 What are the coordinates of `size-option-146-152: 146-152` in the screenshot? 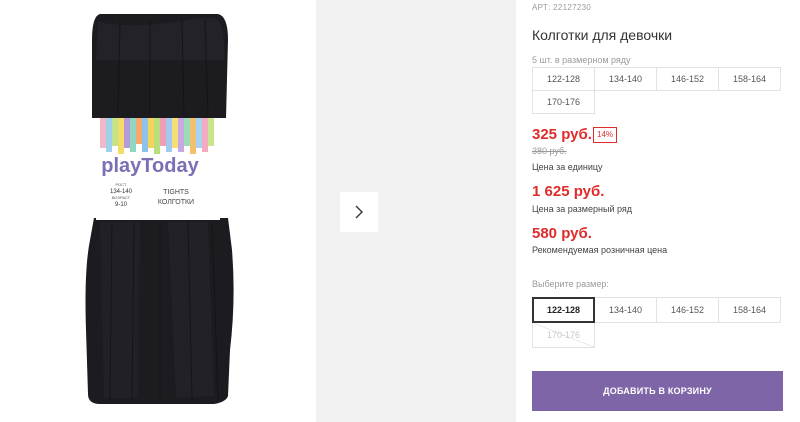 It's located at (687, 310).